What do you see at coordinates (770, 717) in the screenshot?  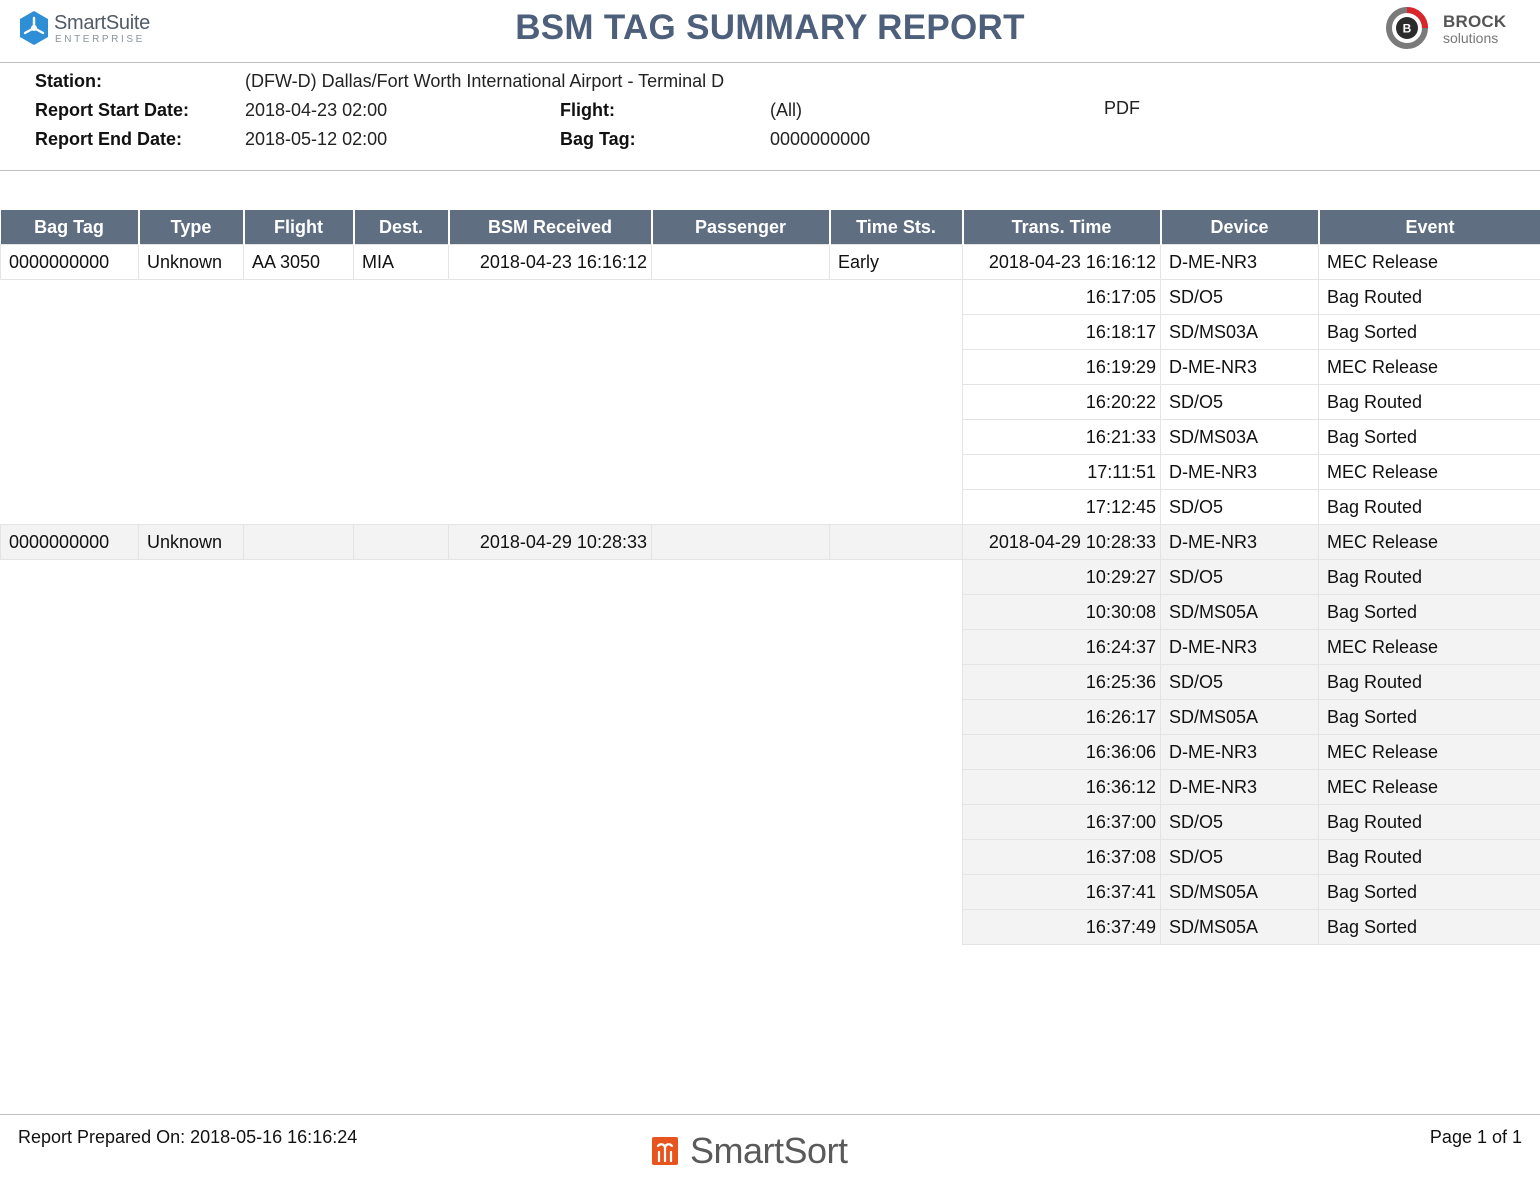 I see `event-row: 16:26:17 SD/MS05A Bag Sorted` at bounding box center [770, 717].